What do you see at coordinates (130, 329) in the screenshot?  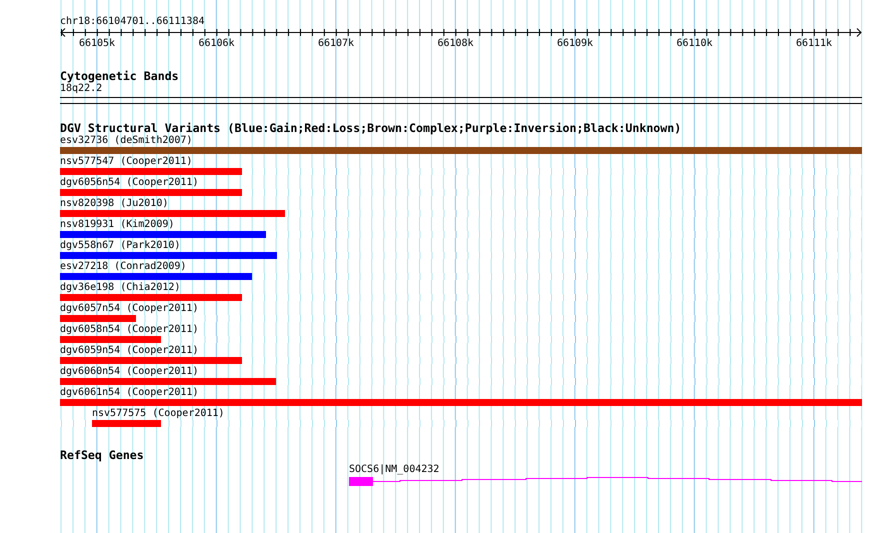 I see `variant-label: dgv6058n54 (Cooper2011)` at bounding box center [130, 329].